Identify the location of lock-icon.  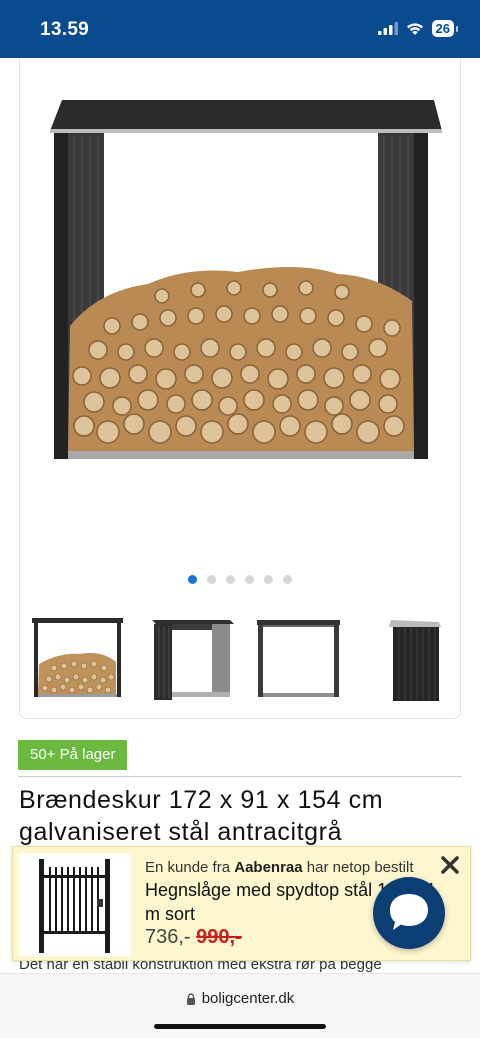
(190, 998).